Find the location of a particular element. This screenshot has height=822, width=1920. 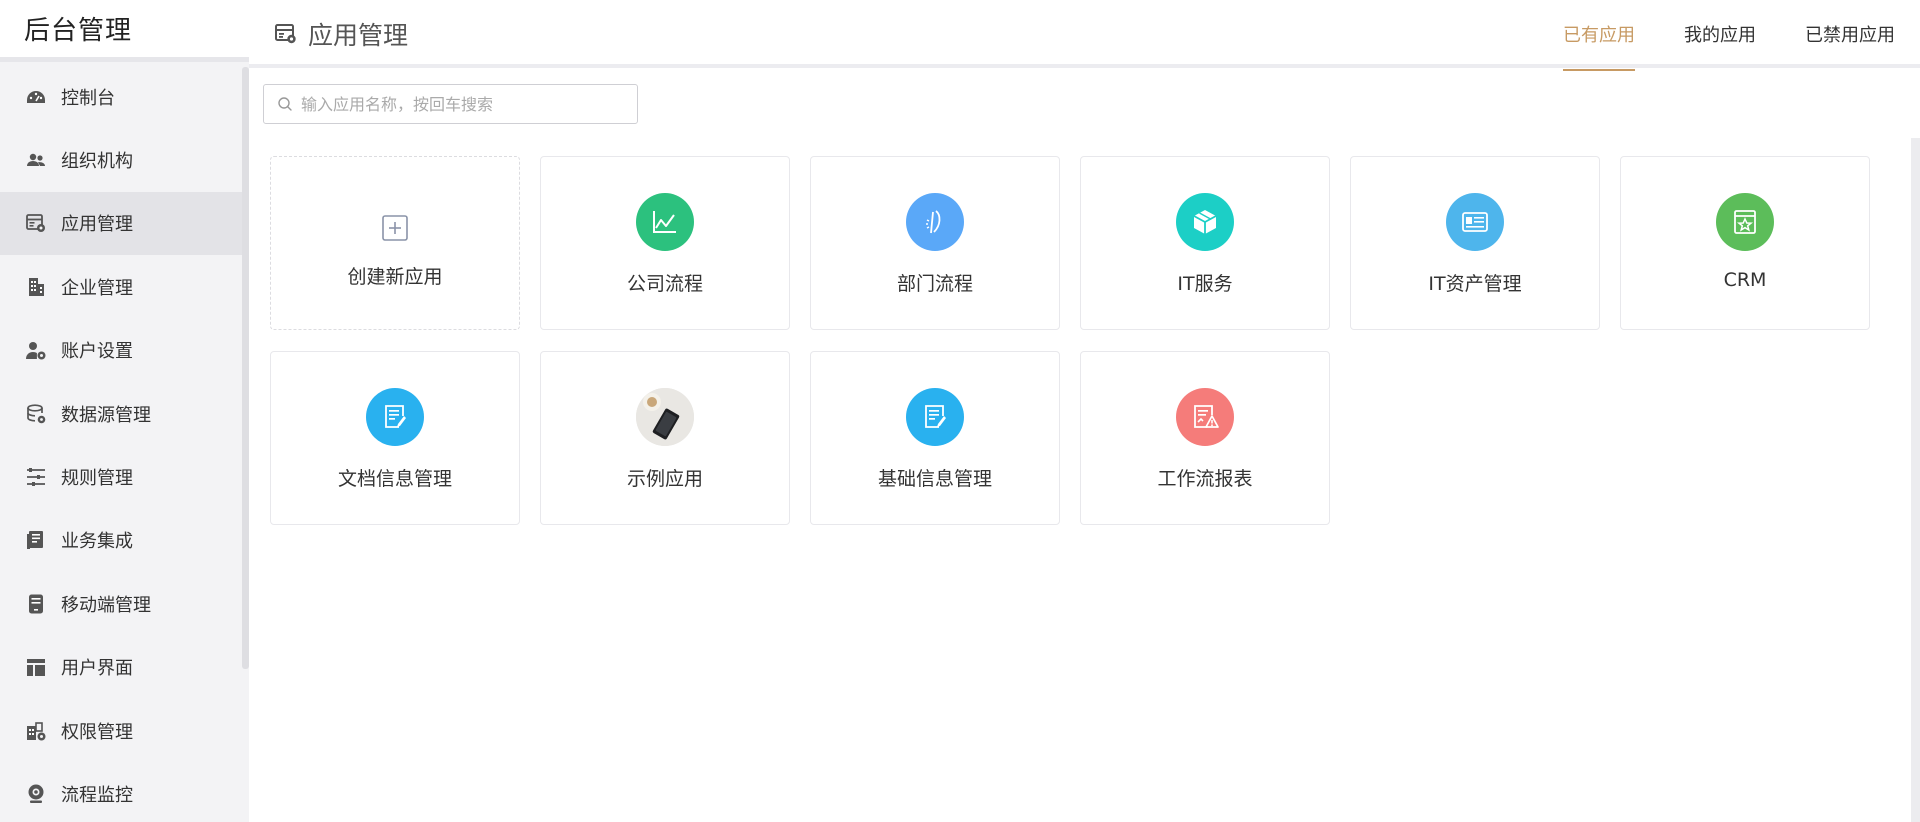

search-input is located at coordinates (461, 104).